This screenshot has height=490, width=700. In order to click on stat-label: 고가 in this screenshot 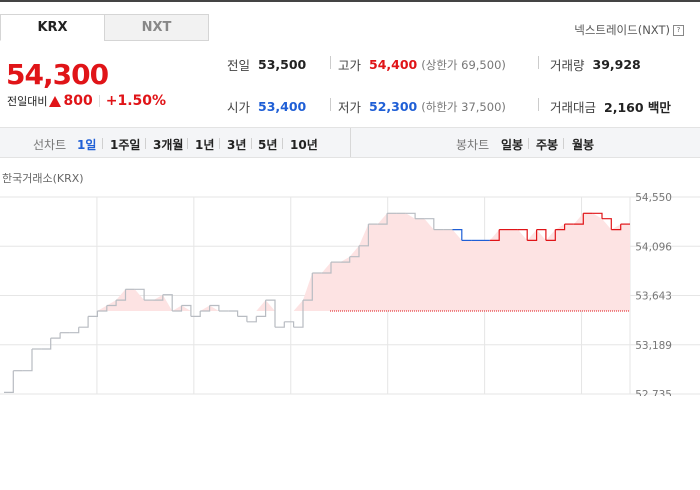, I will do `click(350, 65)`.